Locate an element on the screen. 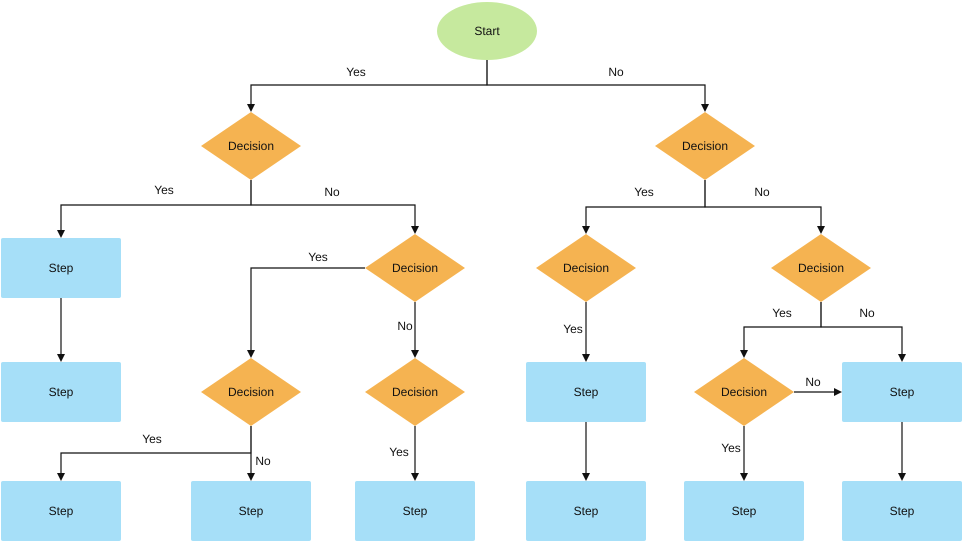  start-label: Start is located at coordinates (487, 31).